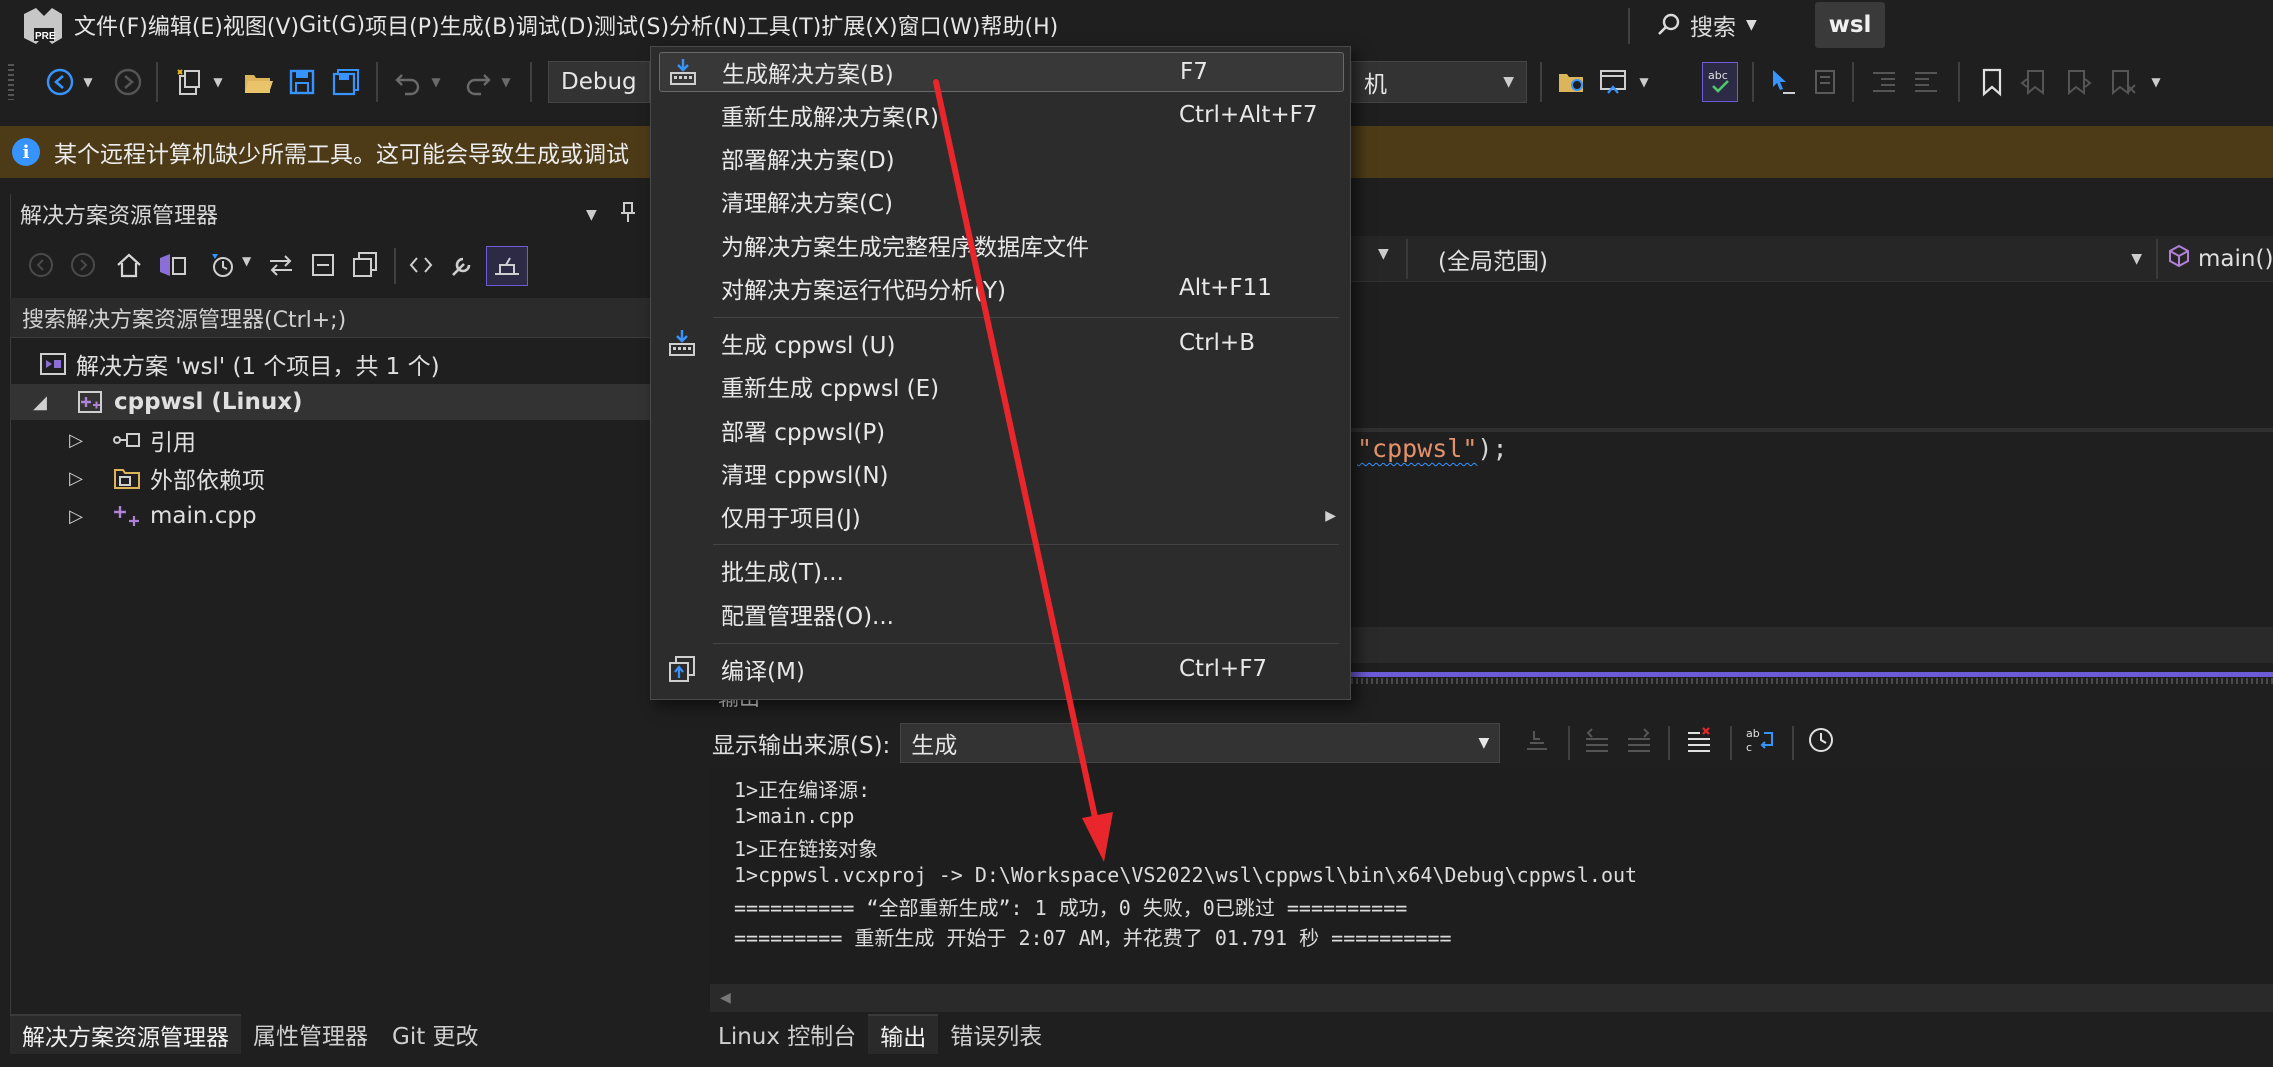 This screenshot has height=1067, width=2273. I want to click on menu-item-run-code-analysis: 对解决方案运行代码分析(Y) Alt+F11, so click(1001, 288).